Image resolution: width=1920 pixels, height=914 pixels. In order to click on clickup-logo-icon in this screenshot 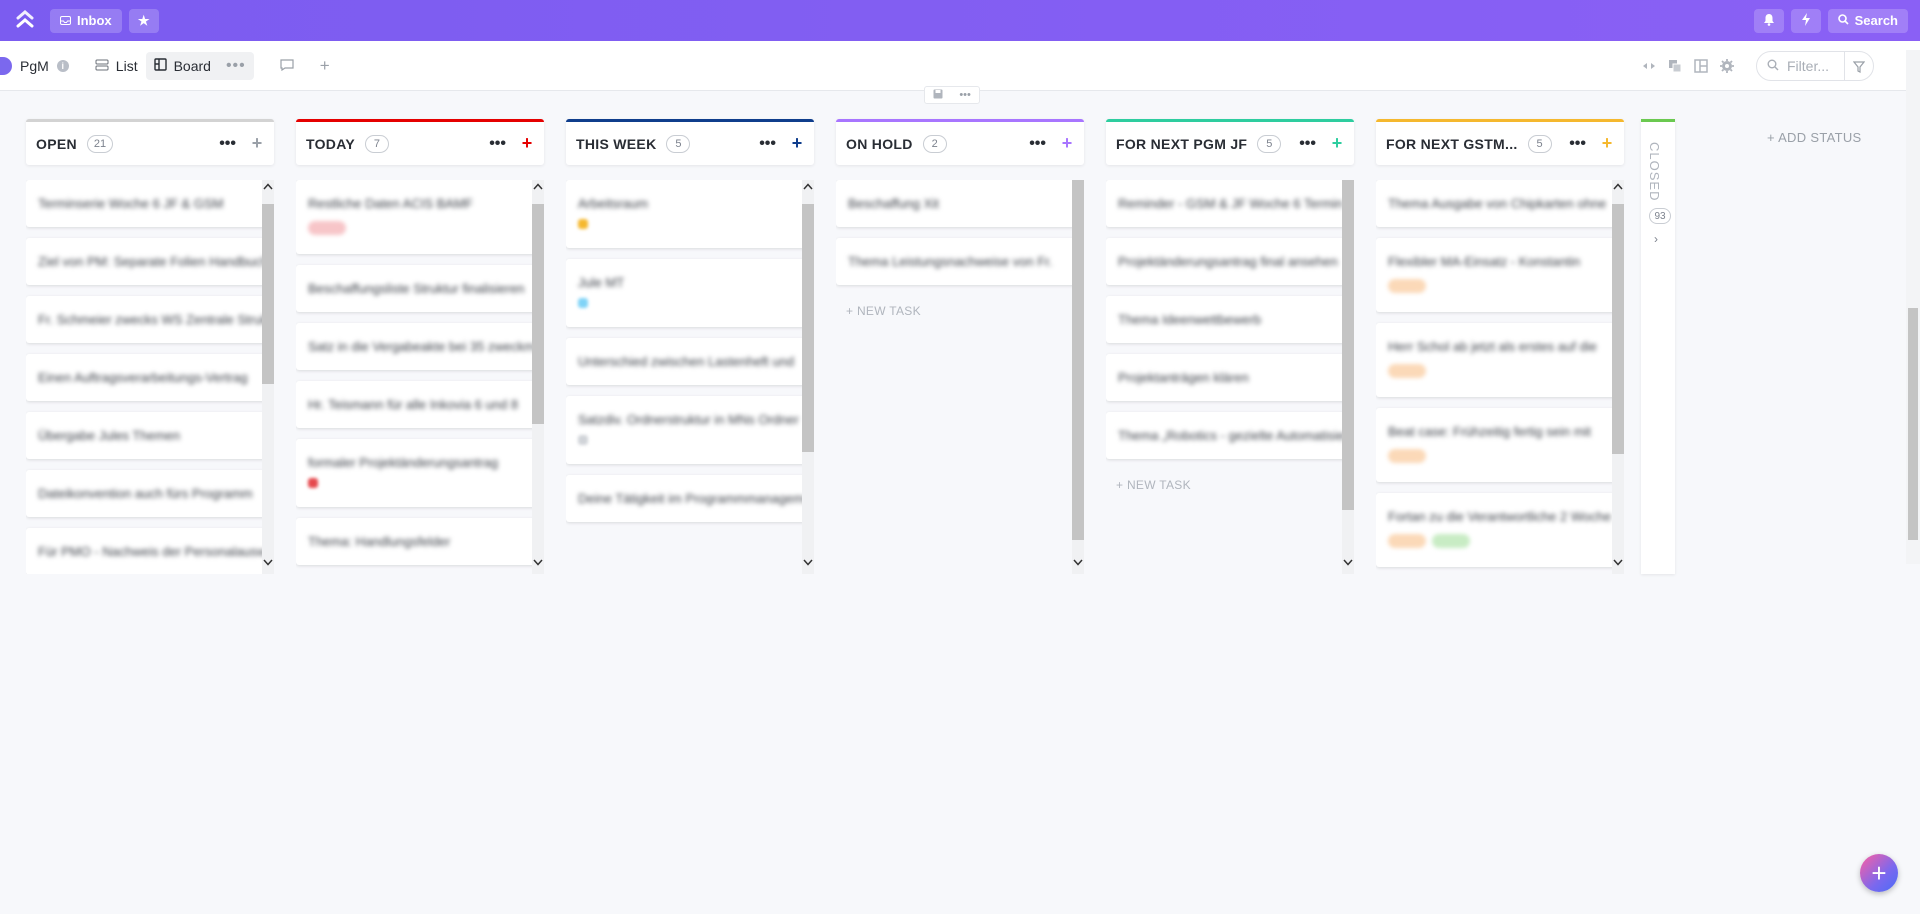, I will do `click(25, 20)`.